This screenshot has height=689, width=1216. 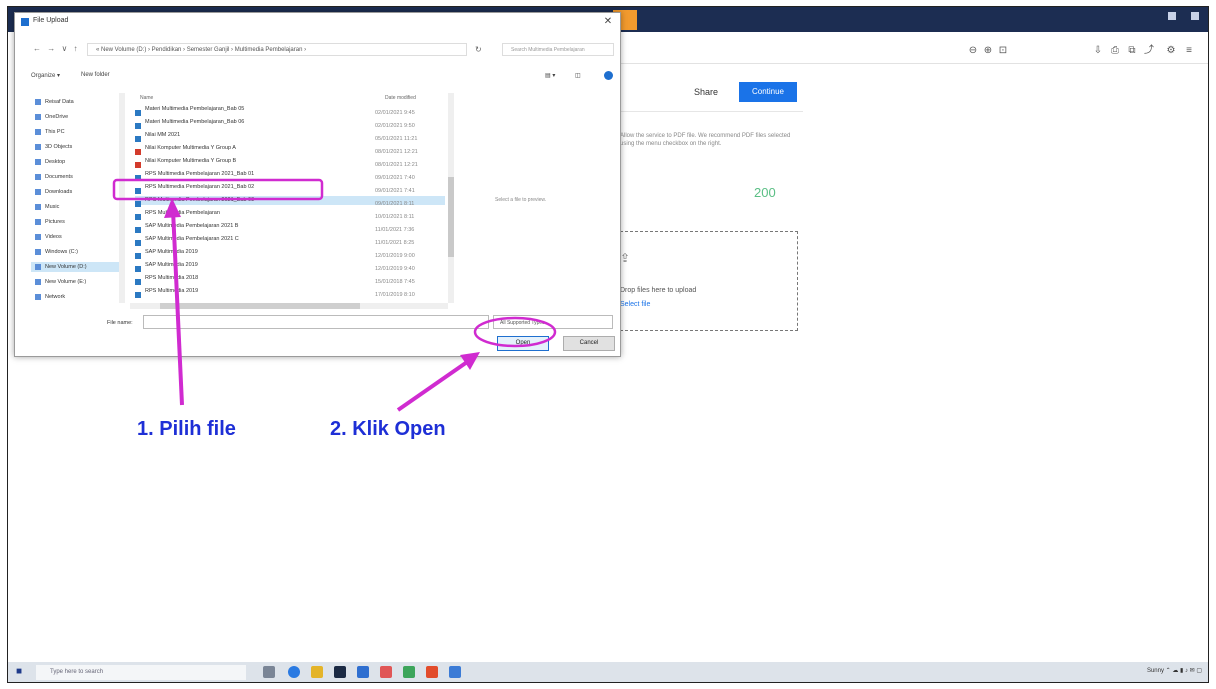 What do you see at coordinates (95, 75) in the screenshot?
I see `new-folder-button: New folder` at bounding box center [95, 75].